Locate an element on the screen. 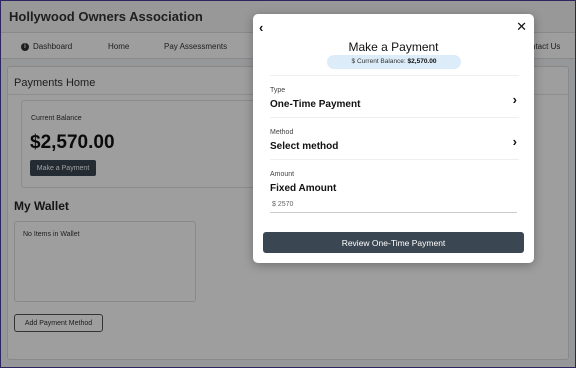 The width and height of the screenshot is (576, 368). modal-title: Make a Payment is located at coordinates (393, 47).